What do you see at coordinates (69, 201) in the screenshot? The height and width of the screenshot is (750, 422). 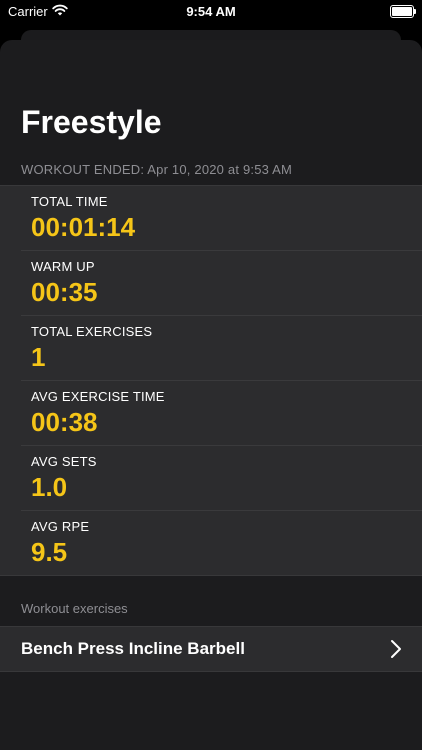 I see `stat-label: TOTAL TIME` at bounding box center [69, 201].